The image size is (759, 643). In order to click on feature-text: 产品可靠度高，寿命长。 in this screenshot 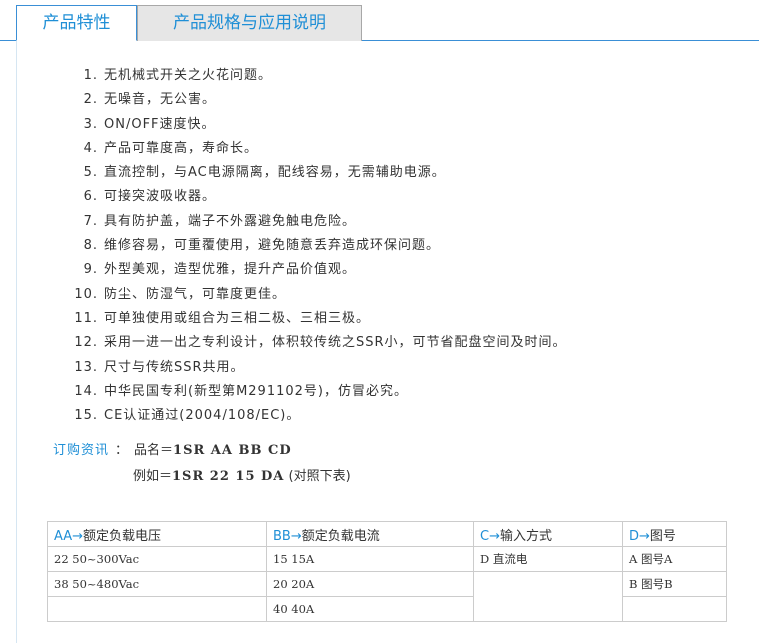, I will do `click(181, 148)`.